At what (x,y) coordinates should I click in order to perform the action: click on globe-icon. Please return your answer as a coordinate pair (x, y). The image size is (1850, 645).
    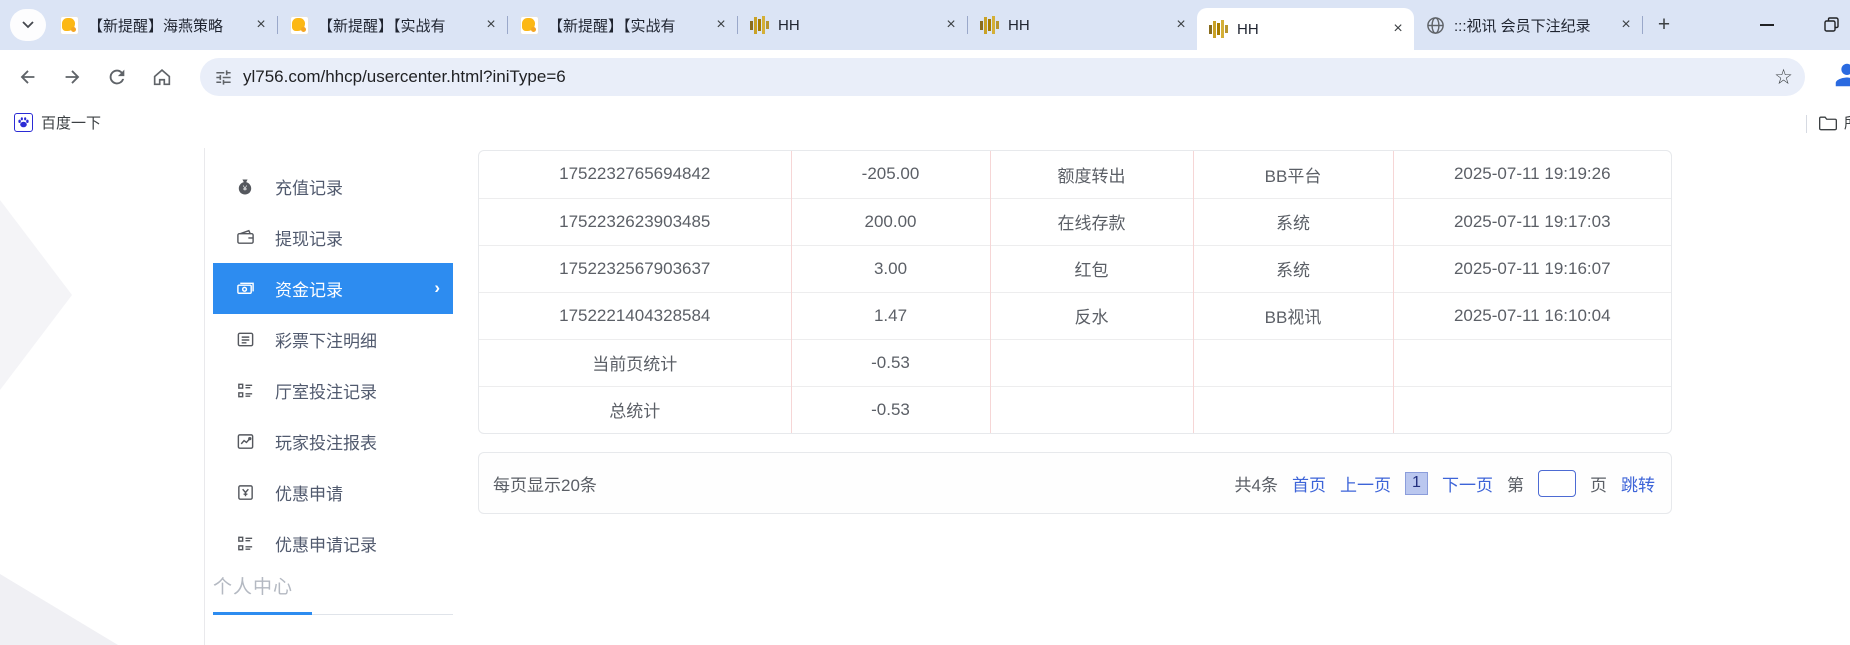
    Looking at the image, I should click on (1435, 25).